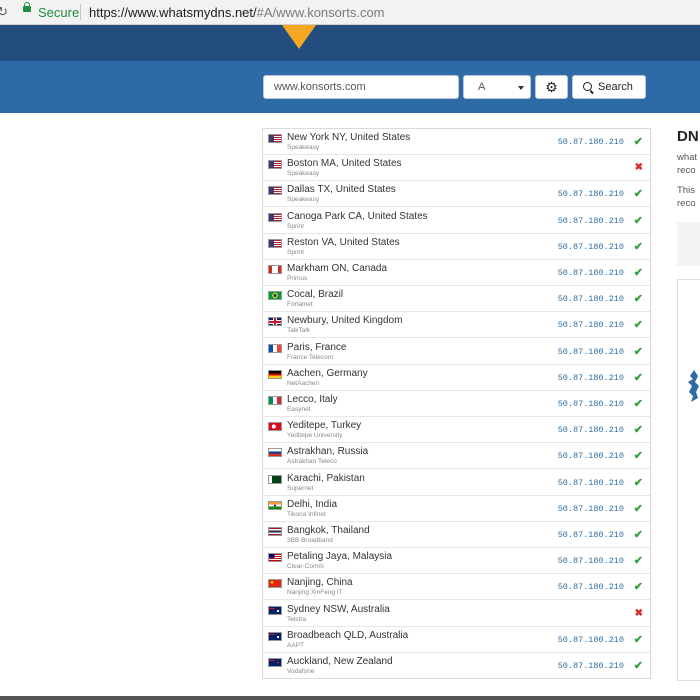  I want to click on result-isp: Vodafone, so click(301, 671).